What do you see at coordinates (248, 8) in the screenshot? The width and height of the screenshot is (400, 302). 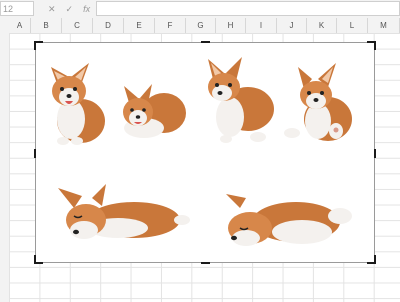 I see `formula-input` at bounding box center [248, 8].